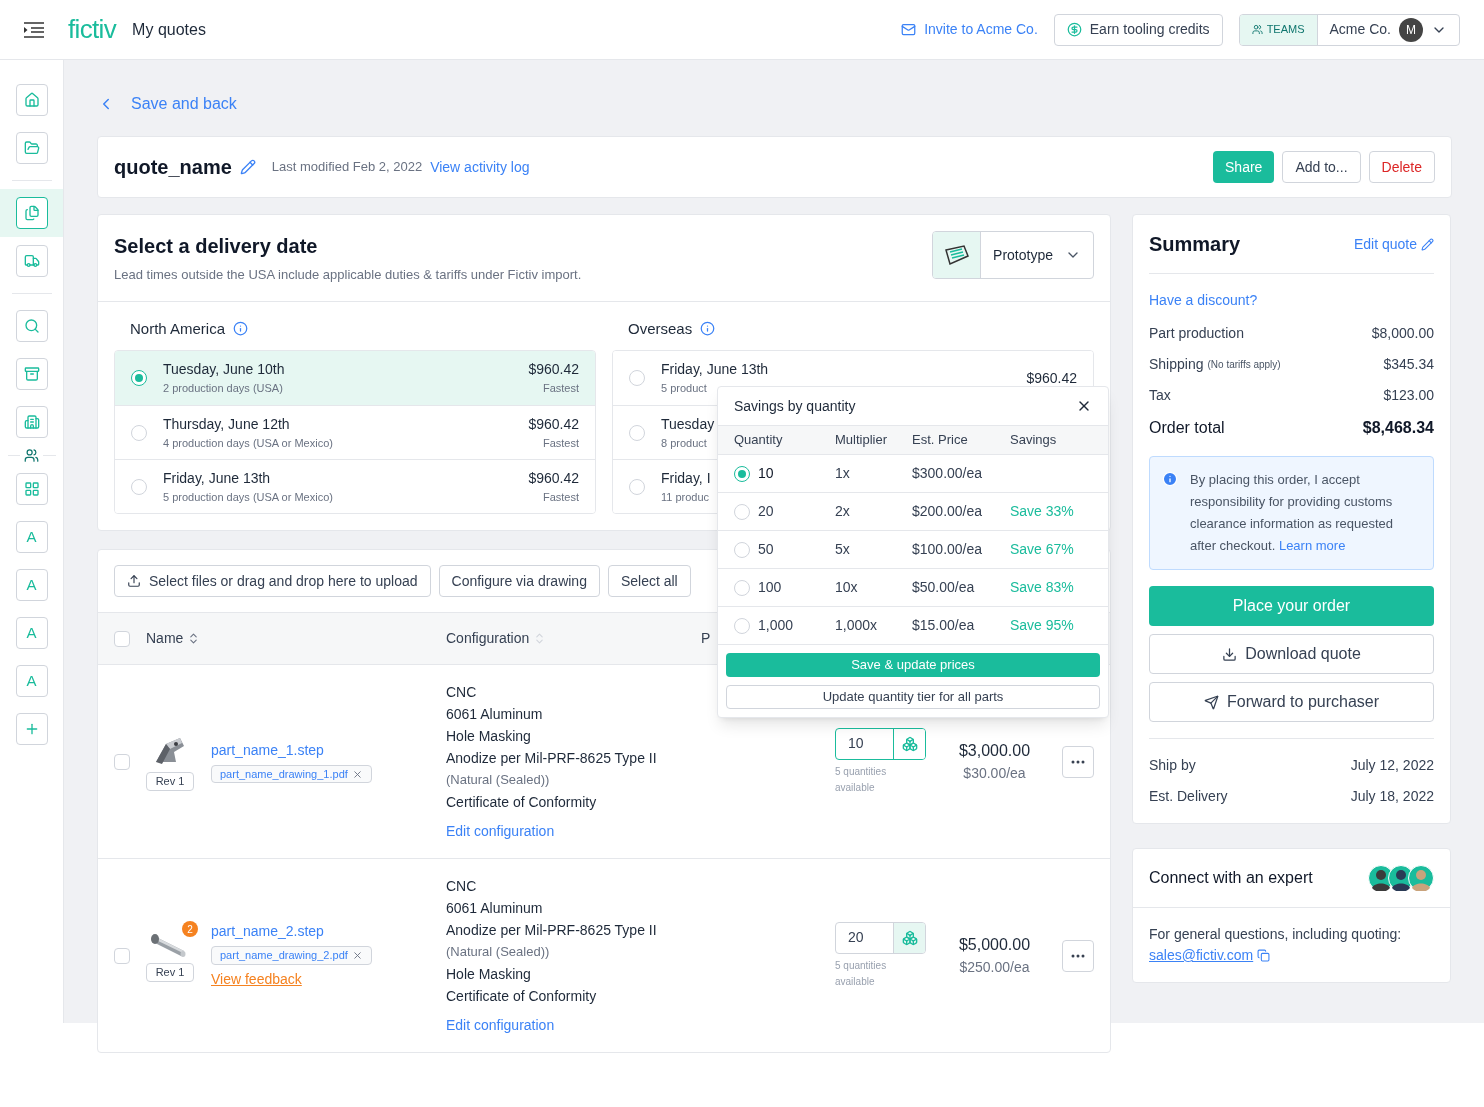  What do you see at coordinates (1411, 29) in the screenshot?
I see `user-avatar: M` at bounding box center [1411, 29].